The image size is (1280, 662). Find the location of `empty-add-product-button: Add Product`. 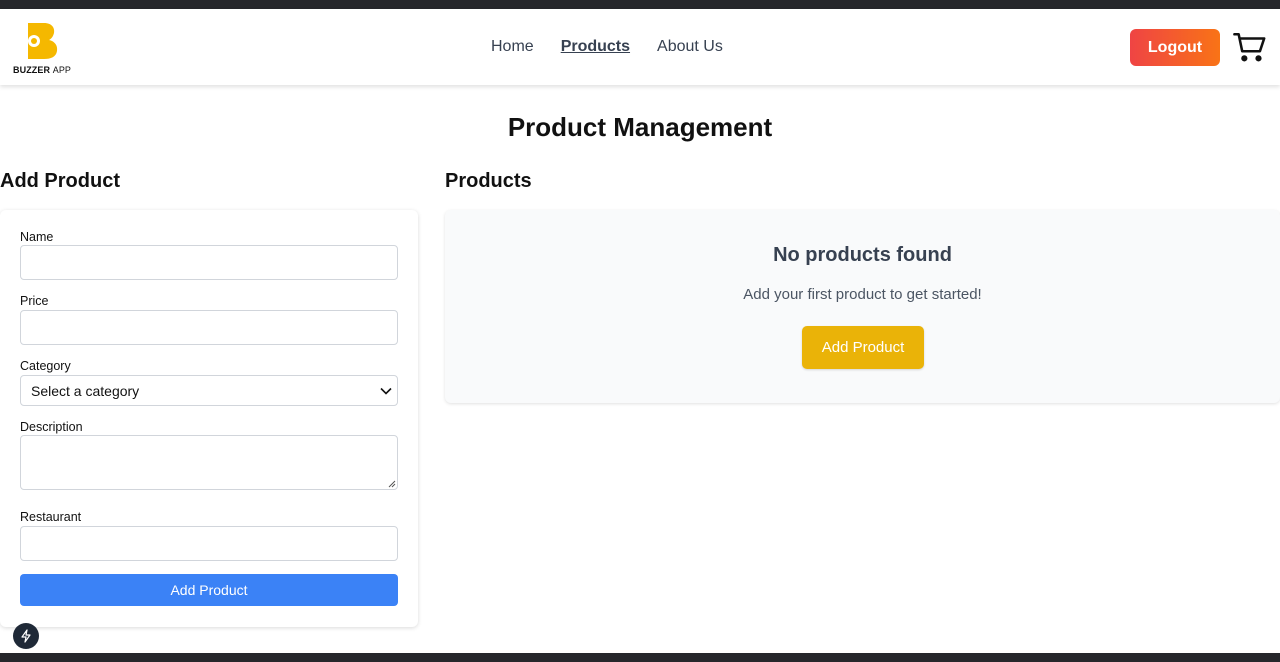

empty-add-product-button: Add Product is located at coordinates (863, 347).